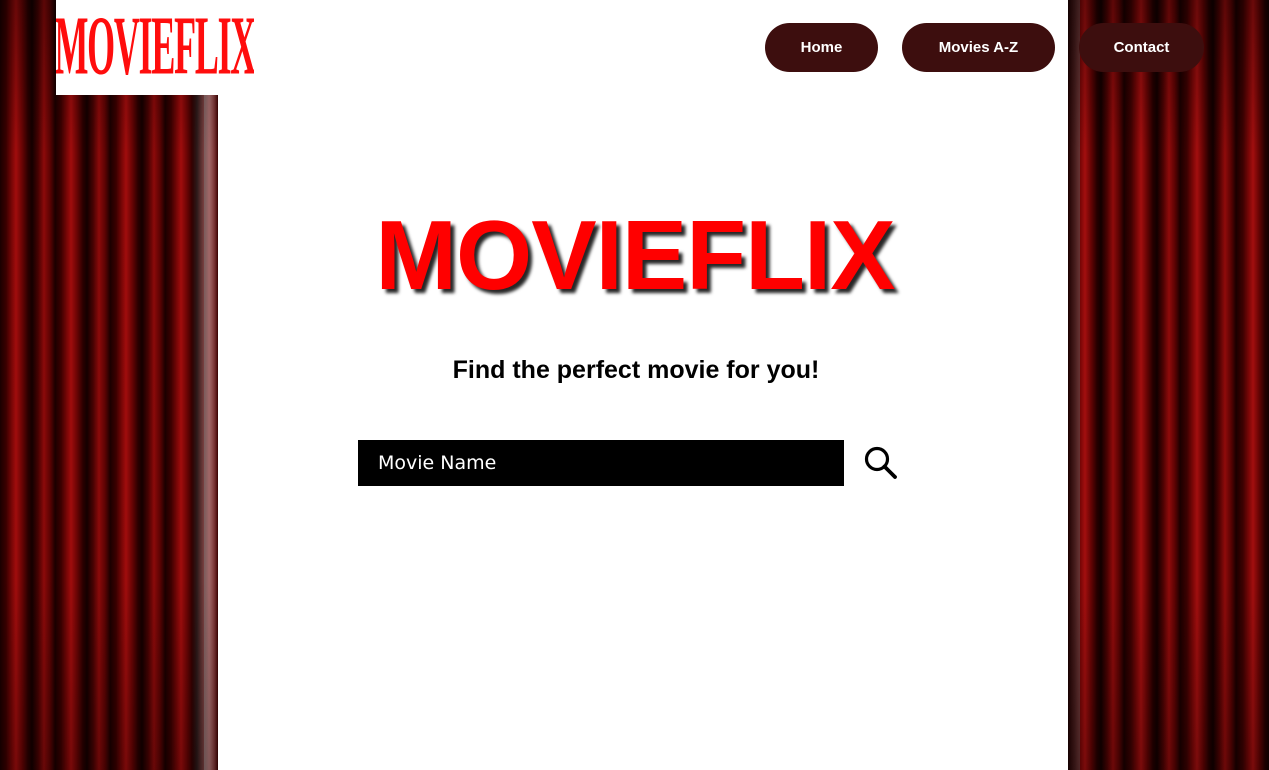  What do you see at coordinates (635, 255) in the screenshot?
I see `hero-title: MOVIEFLIX` at bounding box center [635, 255].